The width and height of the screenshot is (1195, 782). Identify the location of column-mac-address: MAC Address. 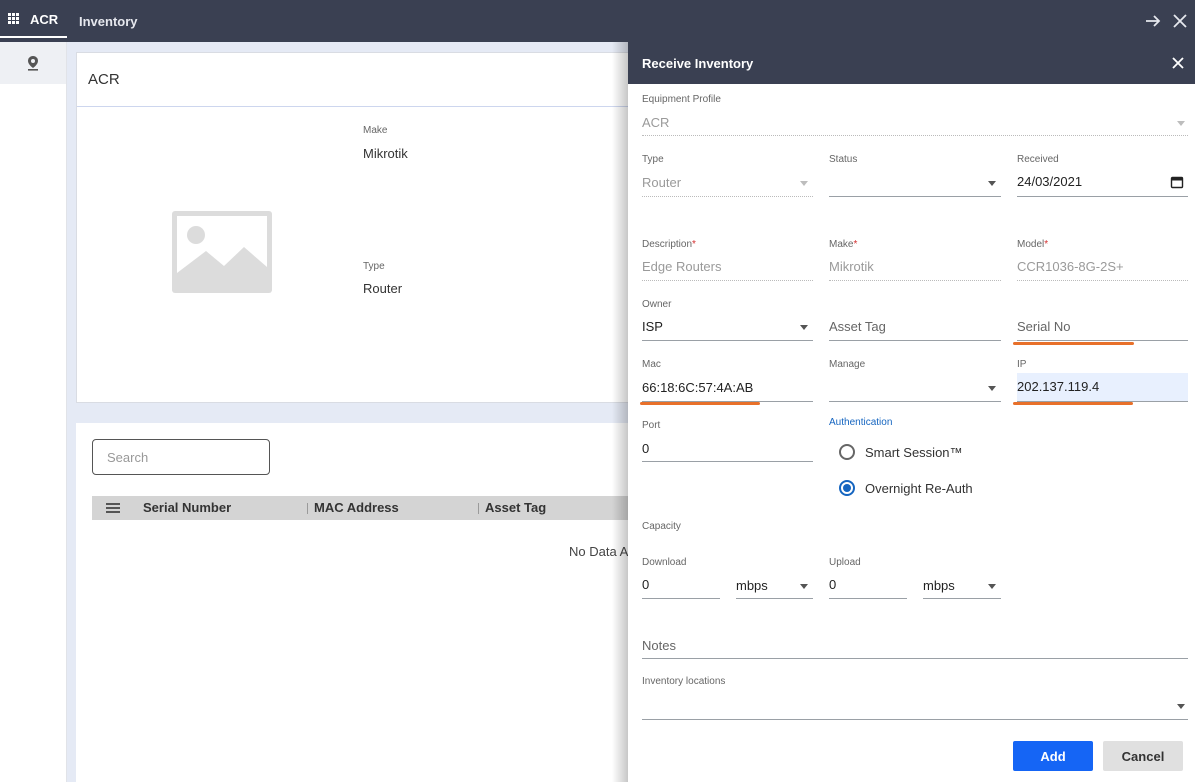
(356, 507).